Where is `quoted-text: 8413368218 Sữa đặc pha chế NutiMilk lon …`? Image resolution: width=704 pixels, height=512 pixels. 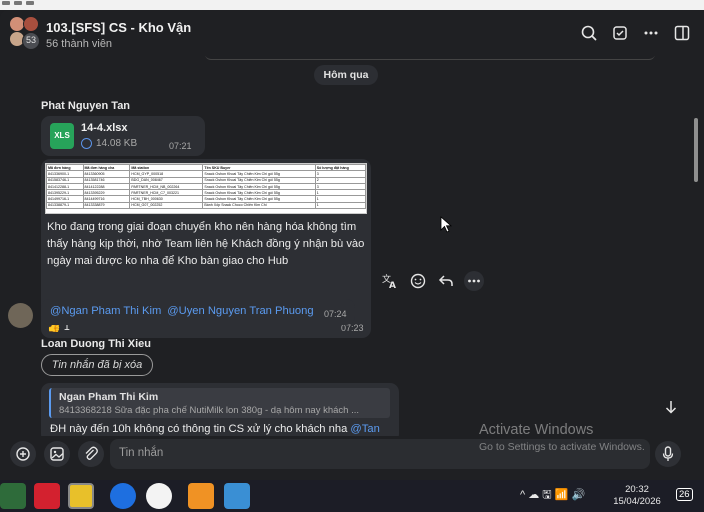 quoted-text: 8413368218 Sữa đặc pha chế NutiMilk lon … is located at coordinates (209, 410).